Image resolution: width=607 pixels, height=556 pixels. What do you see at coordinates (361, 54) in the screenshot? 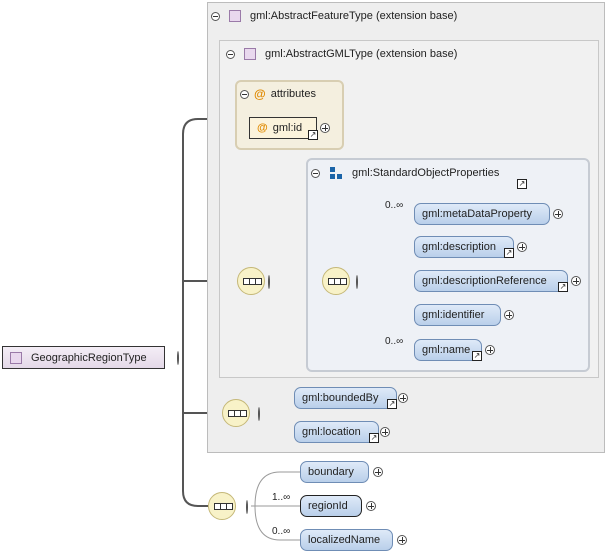
I see `extension-label: gml:AbstractGMLType (extension base)` at bounding box center [361, 54].